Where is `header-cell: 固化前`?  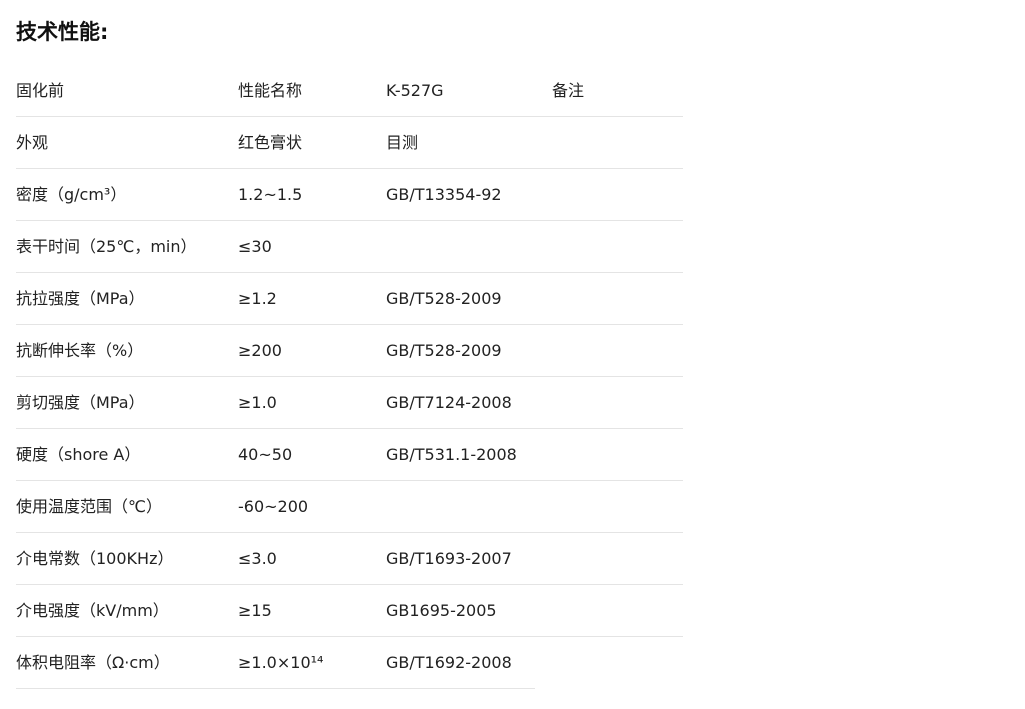
header-cell: 固化前 is located at coordinates (40, 90).